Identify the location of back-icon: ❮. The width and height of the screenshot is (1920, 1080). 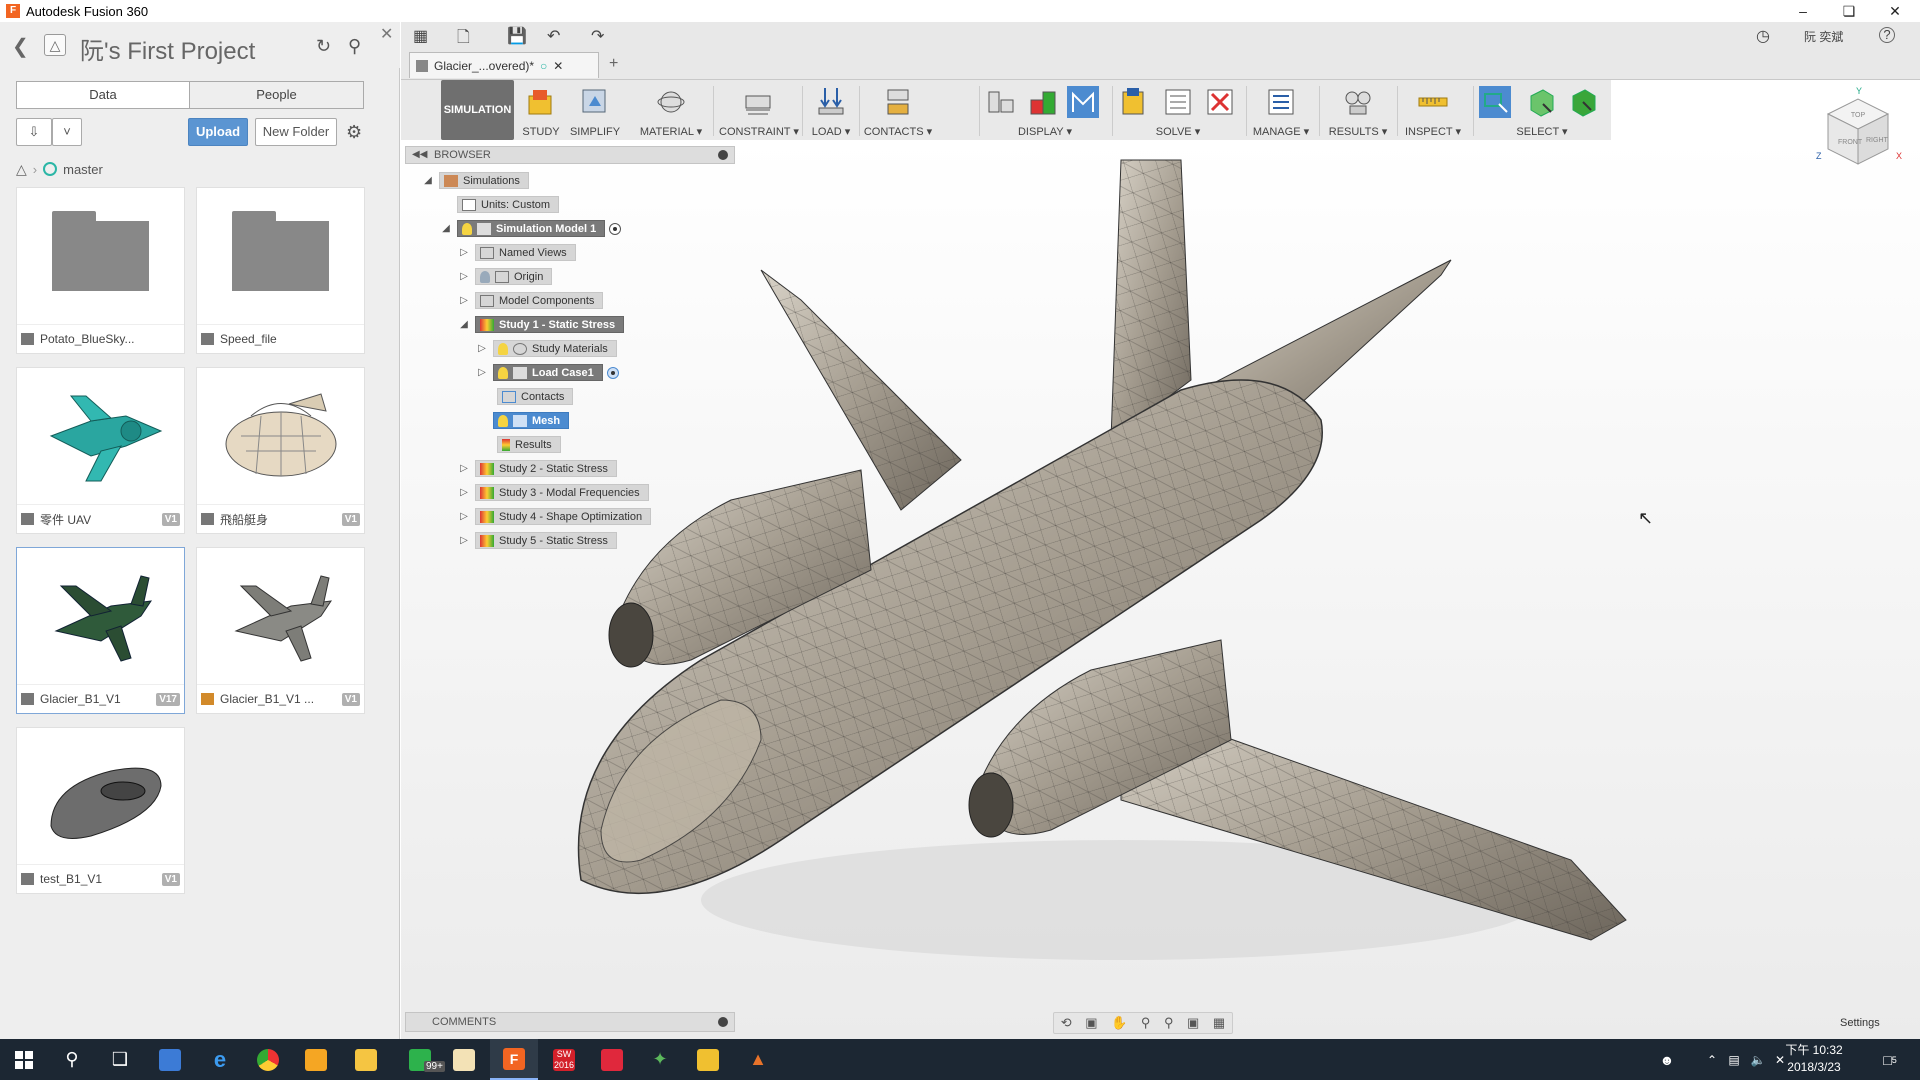
(20, 46).